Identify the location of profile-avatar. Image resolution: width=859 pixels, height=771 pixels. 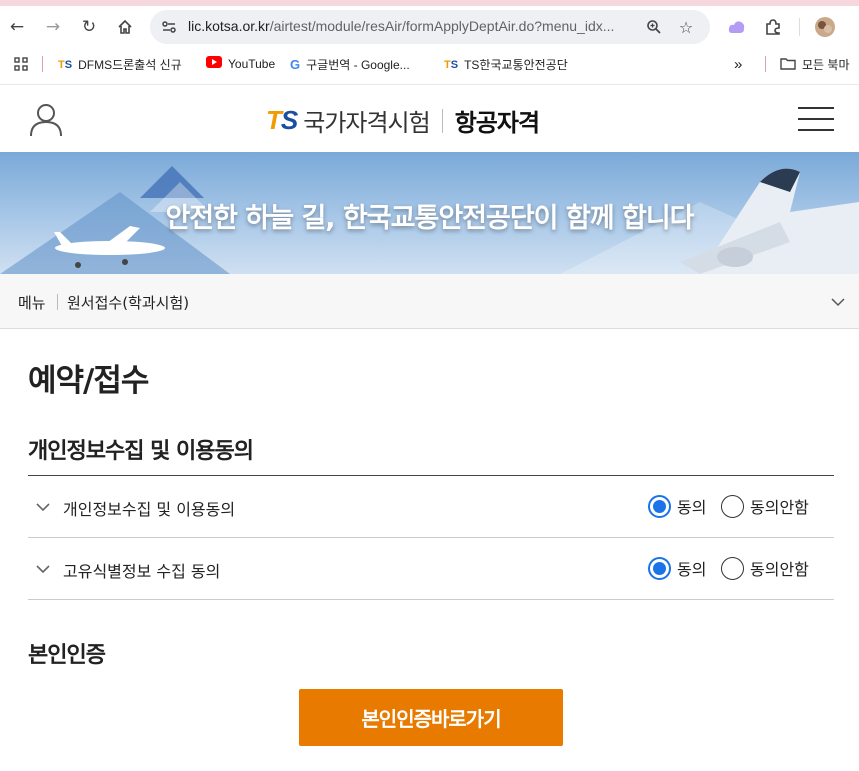
(825, 27).